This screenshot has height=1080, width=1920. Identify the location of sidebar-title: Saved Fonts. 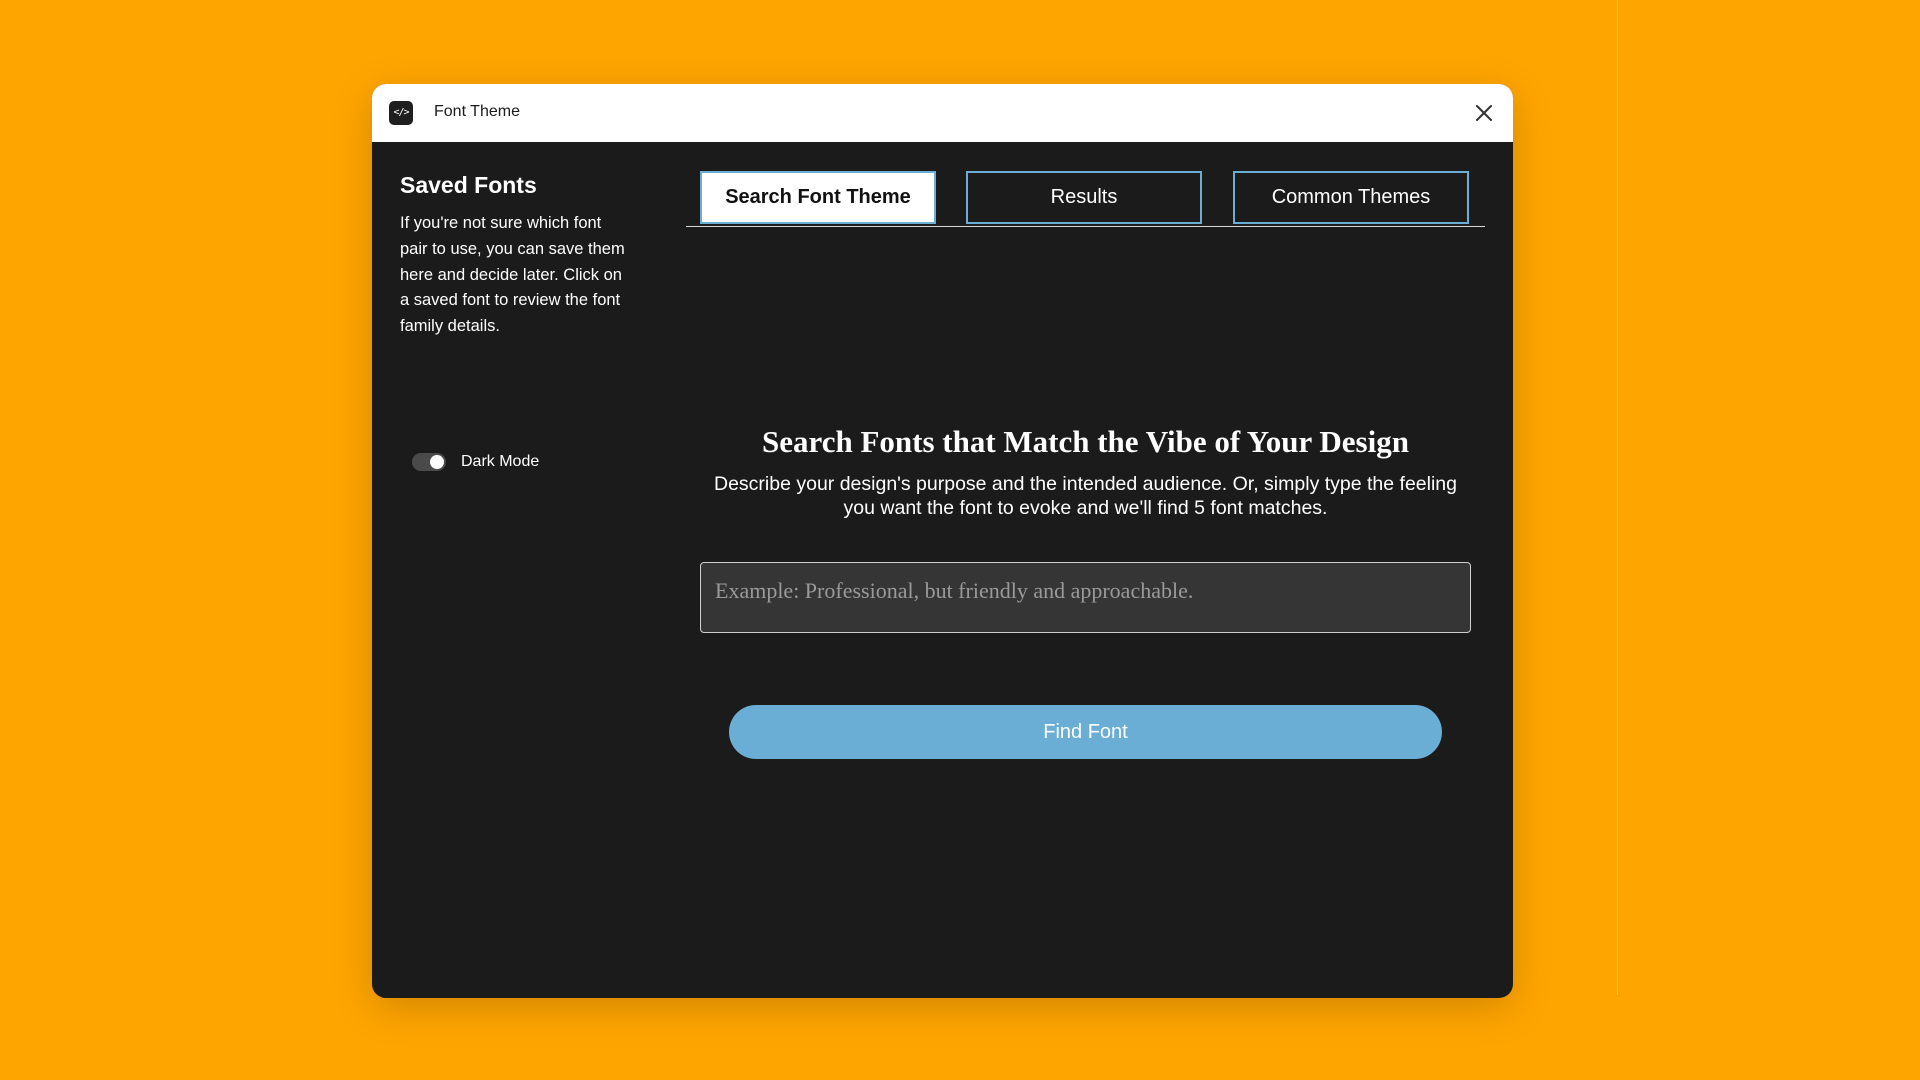
(468, 185).